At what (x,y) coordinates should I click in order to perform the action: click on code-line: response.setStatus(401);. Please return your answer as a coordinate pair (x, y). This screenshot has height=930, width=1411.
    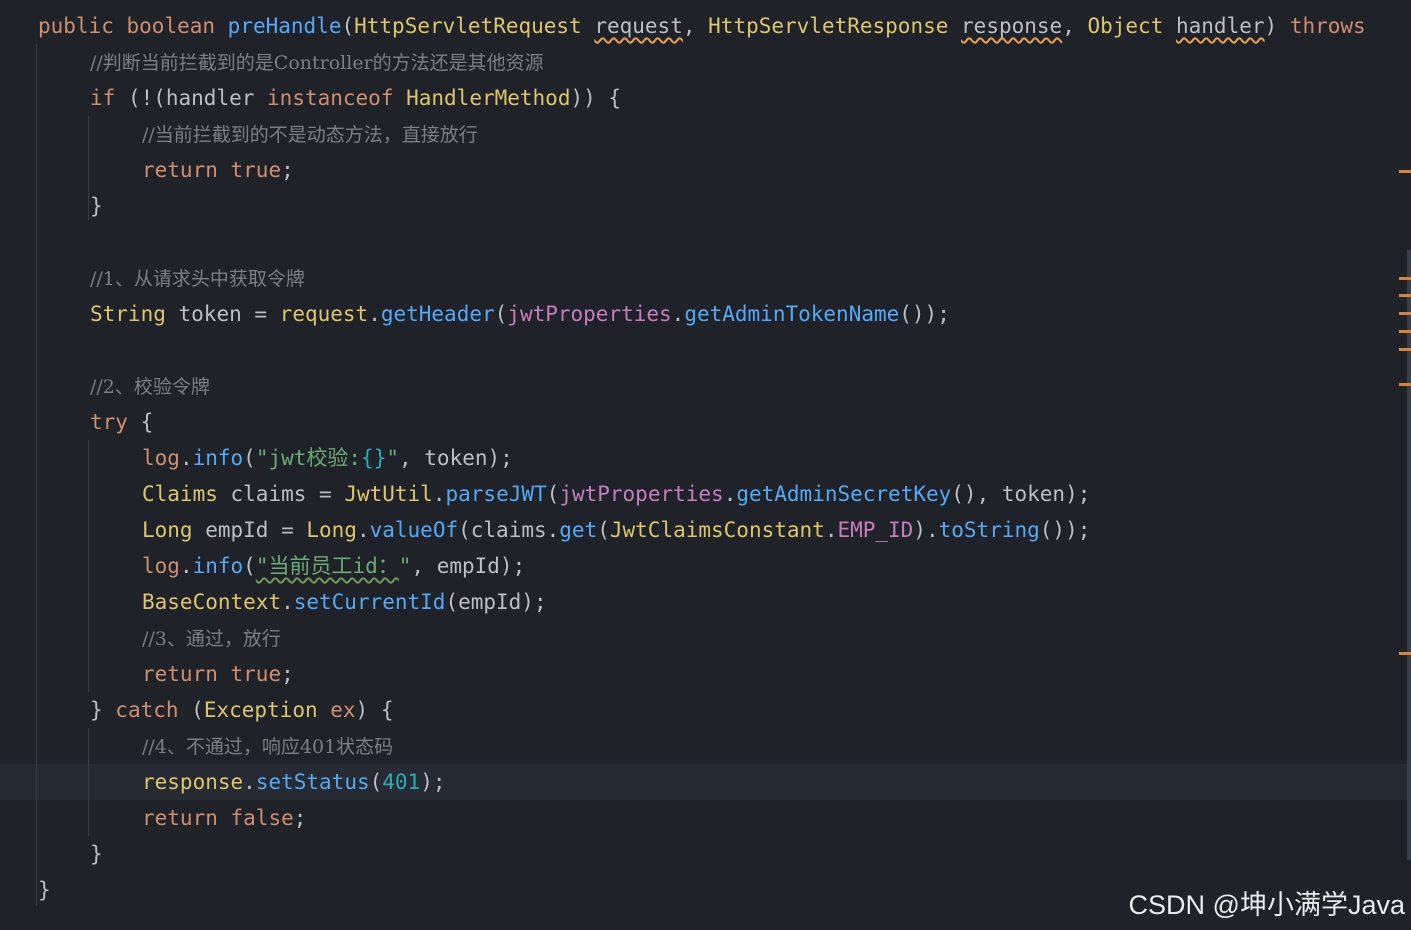
    Looking at the image, I should click on (705, 782).